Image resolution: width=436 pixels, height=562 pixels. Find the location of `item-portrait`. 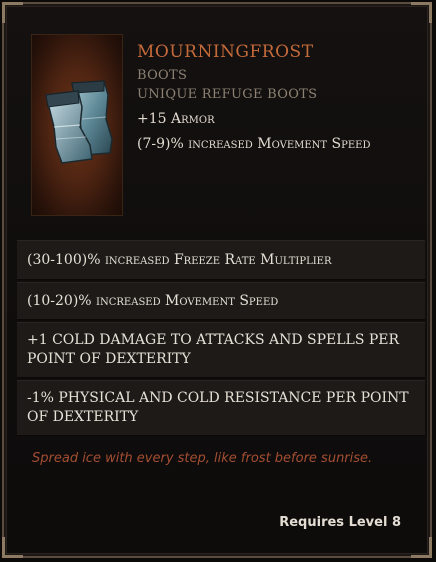

item-portrait is located at coordinates (77, 125).